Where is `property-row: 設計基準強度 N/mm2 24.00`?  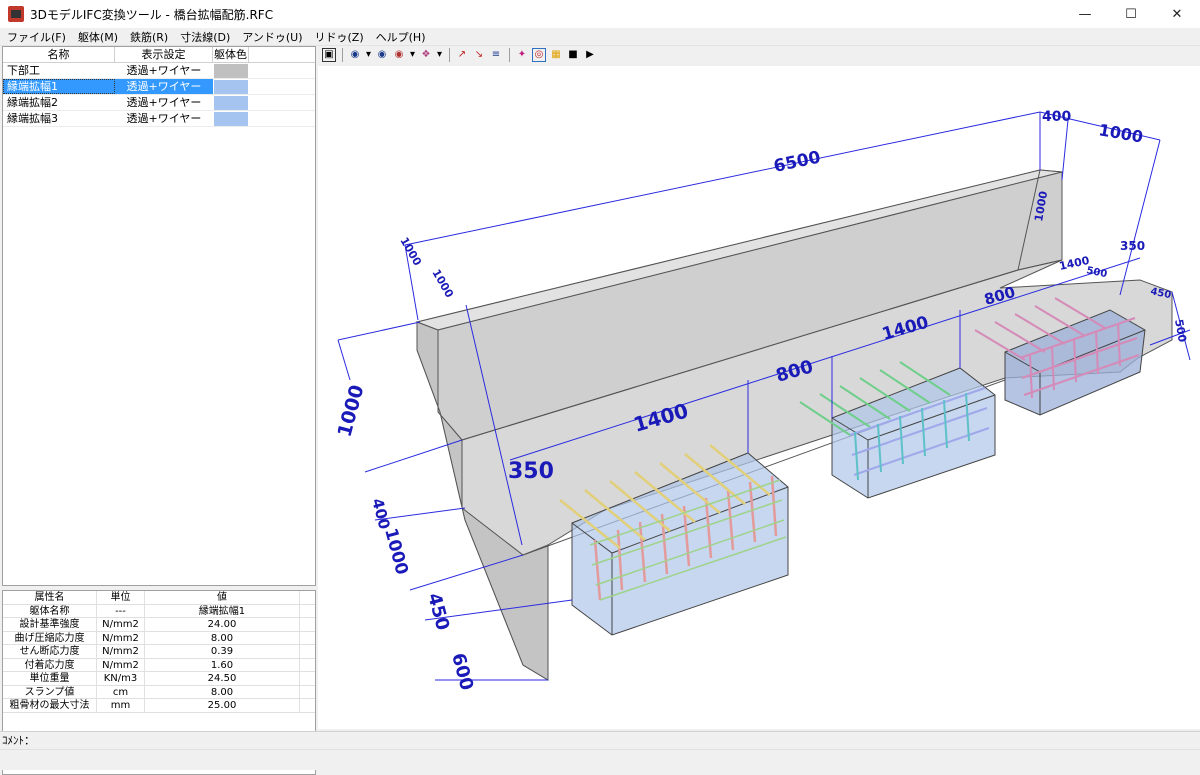
property-row: 設計基準強度 N/mm2 24.00 is located at coordinates (159, 625).